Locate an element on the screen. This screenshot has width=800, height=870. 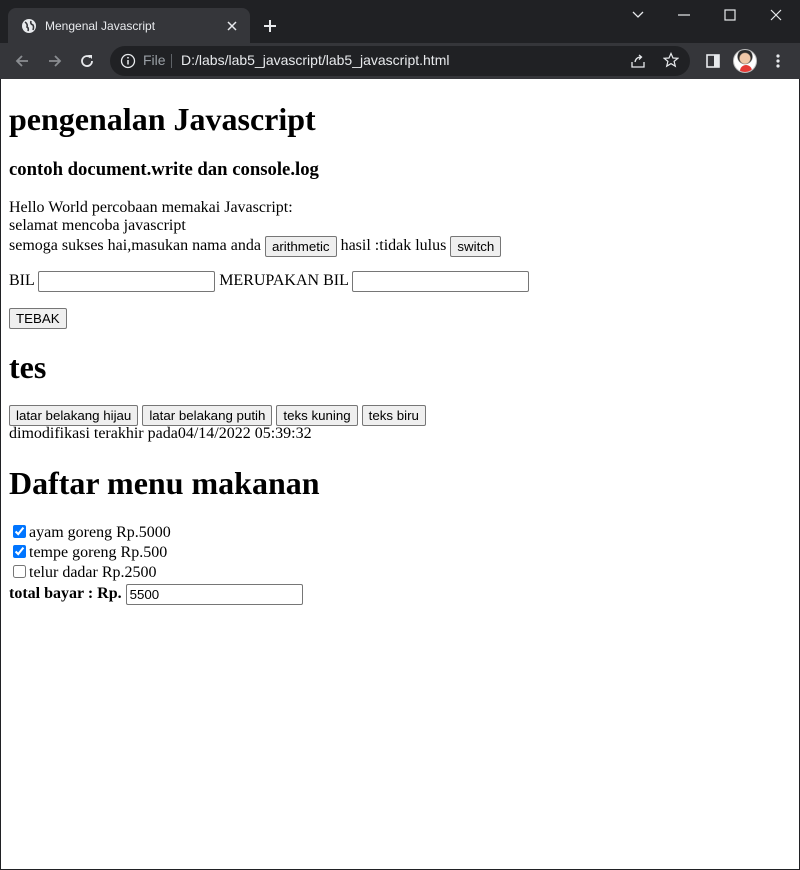
reload-button is located at coordinates (87, 61).